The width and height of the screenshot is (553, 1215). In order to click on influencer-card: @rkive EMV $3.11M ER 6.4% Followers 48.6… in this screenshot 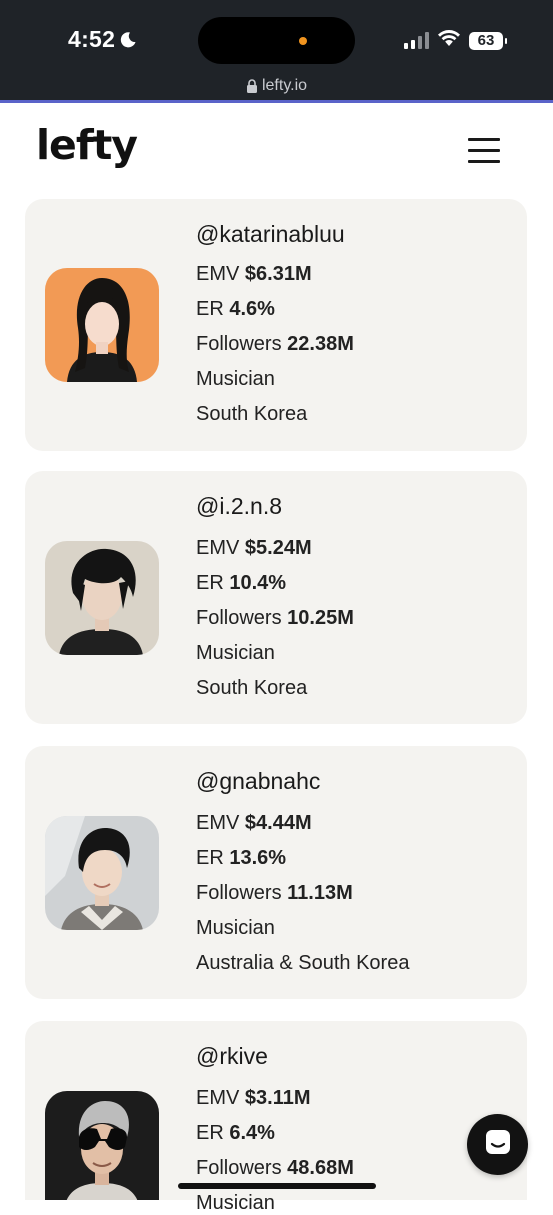, I will do `click(276, 1117)`.